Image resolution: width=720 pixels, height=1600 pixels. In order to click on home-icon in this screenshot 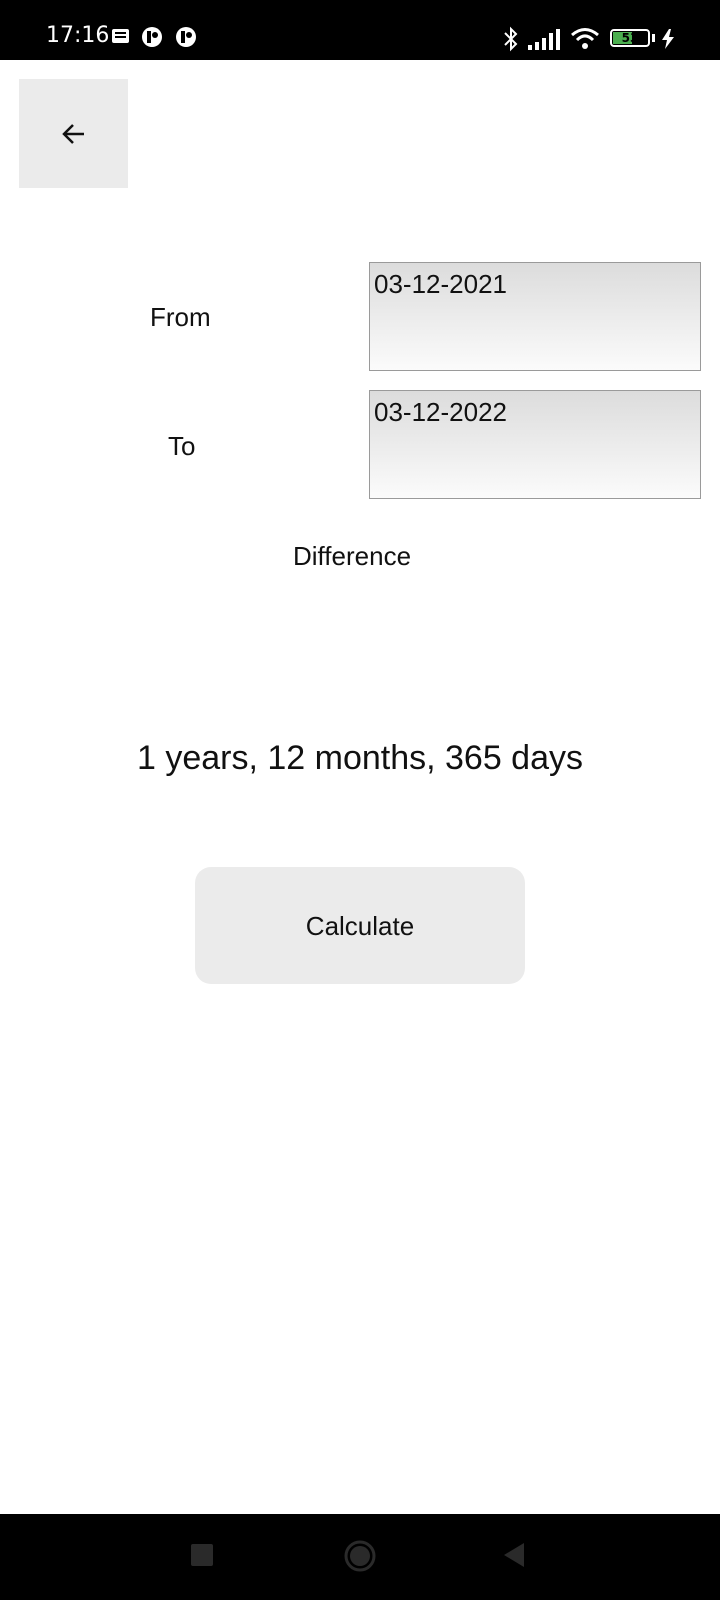, I will do `click(360, 1558)`.